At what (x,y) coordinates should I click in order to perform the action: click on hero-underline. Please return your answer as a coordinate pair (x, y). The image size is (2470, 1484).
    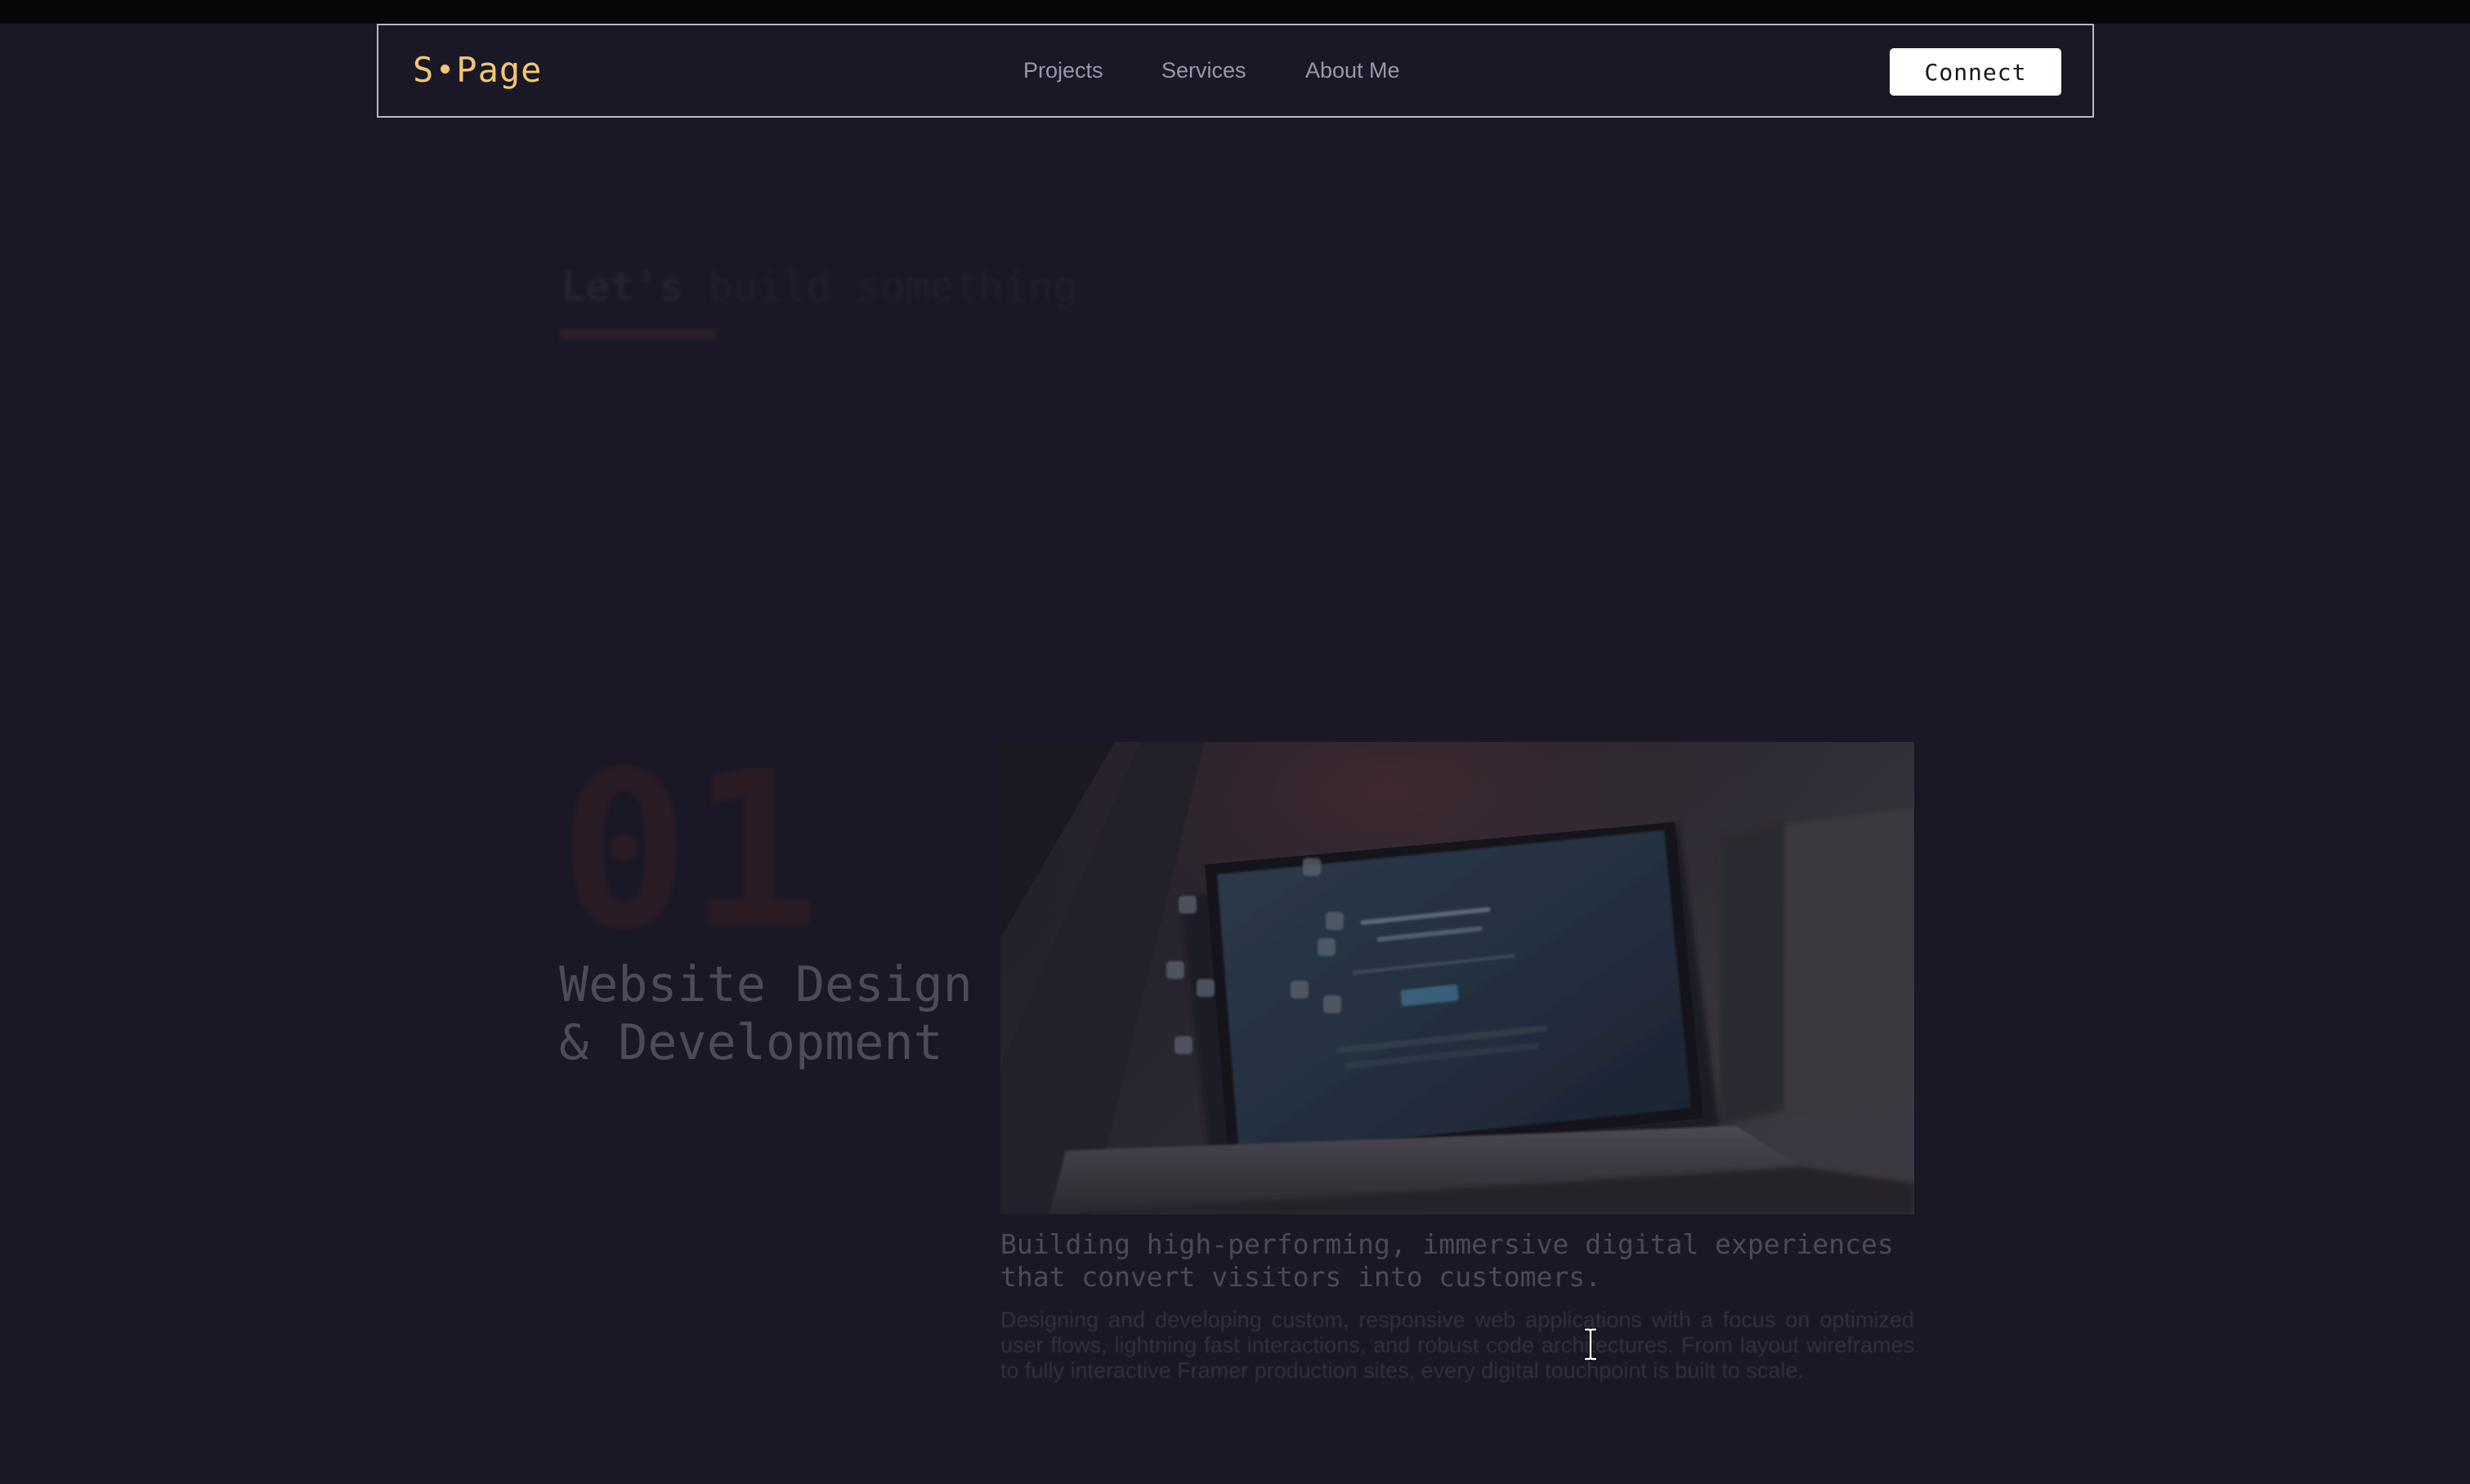
    Looking at the image, I should click on (638, 334).